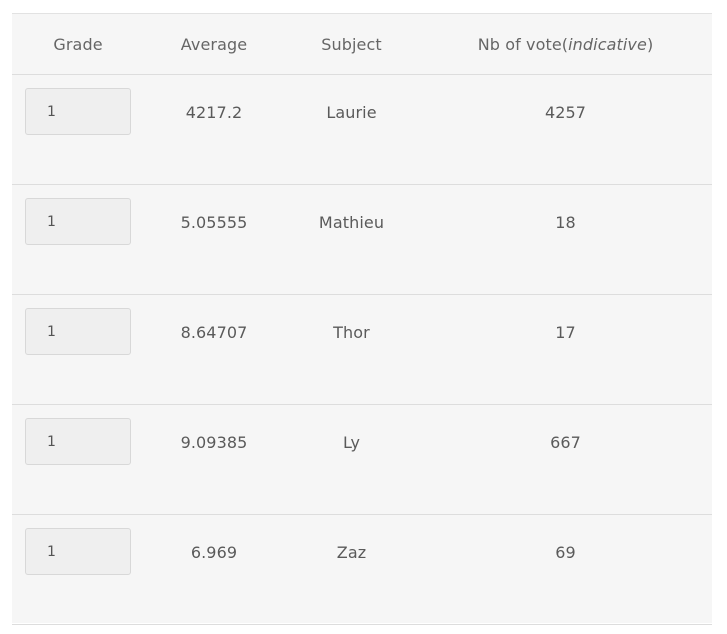  What do you see at coordinates (214, 44) in the screenshot?
I see `header-average: Average` at bounding box center [214, 44].